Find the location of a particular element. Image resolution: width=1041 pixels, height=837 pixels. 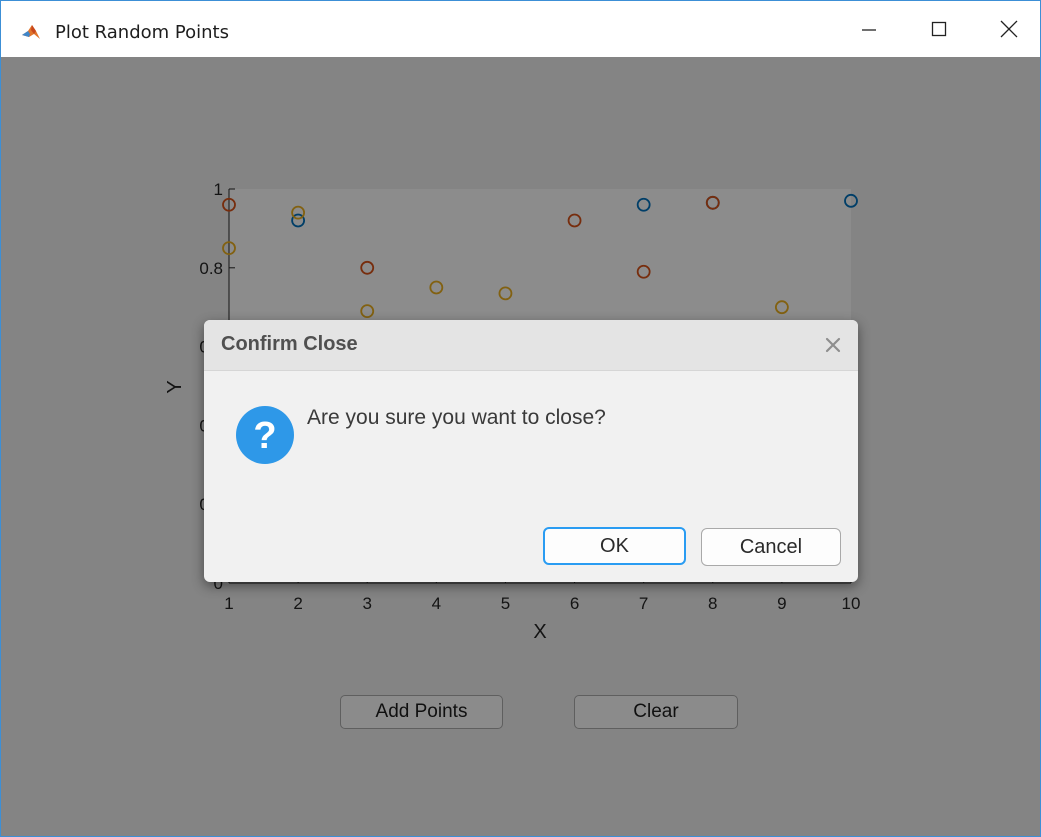

maximize-icon is located at coordinates (939, 29).